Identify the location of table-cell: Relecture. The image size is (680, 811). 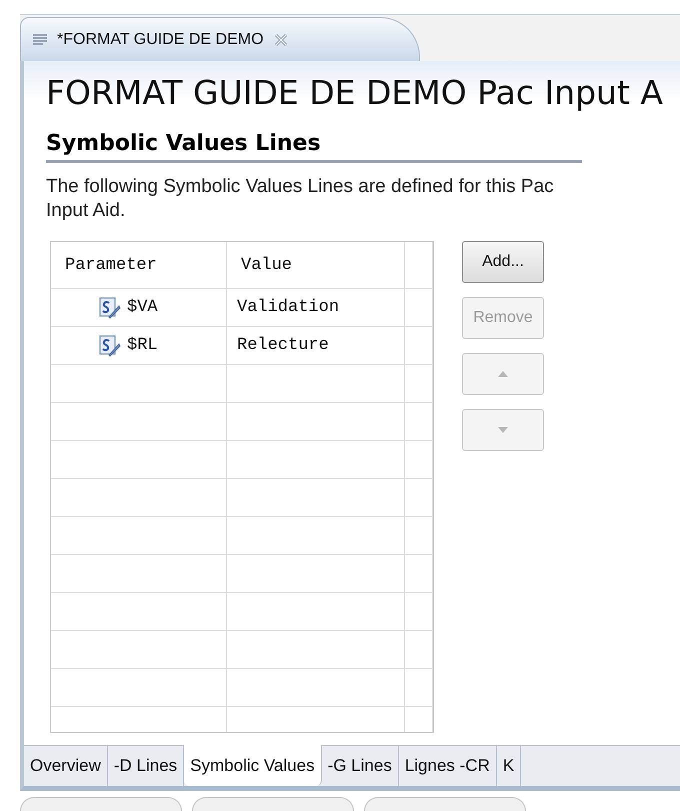
(283, 345).